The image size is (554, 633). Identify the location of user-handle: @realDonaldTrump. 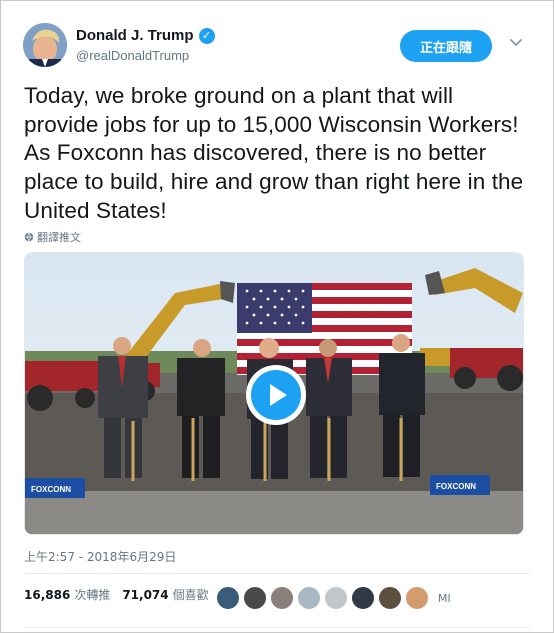
(132, 55).